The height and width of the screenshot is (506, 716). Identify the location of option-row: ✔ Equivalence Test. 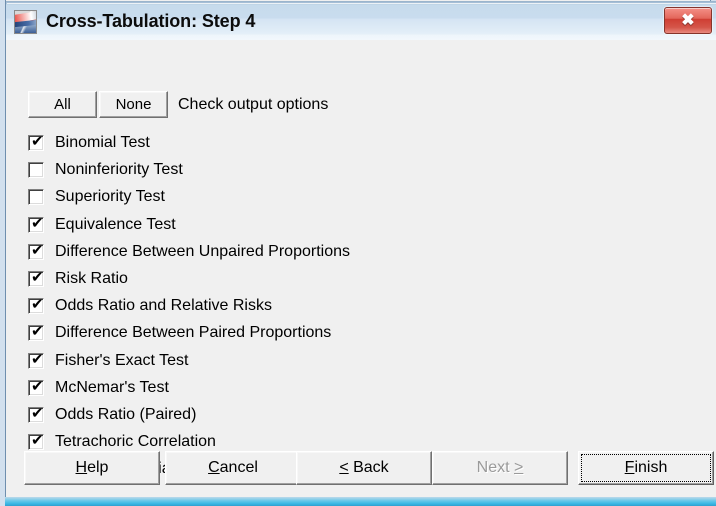
(308, 226).